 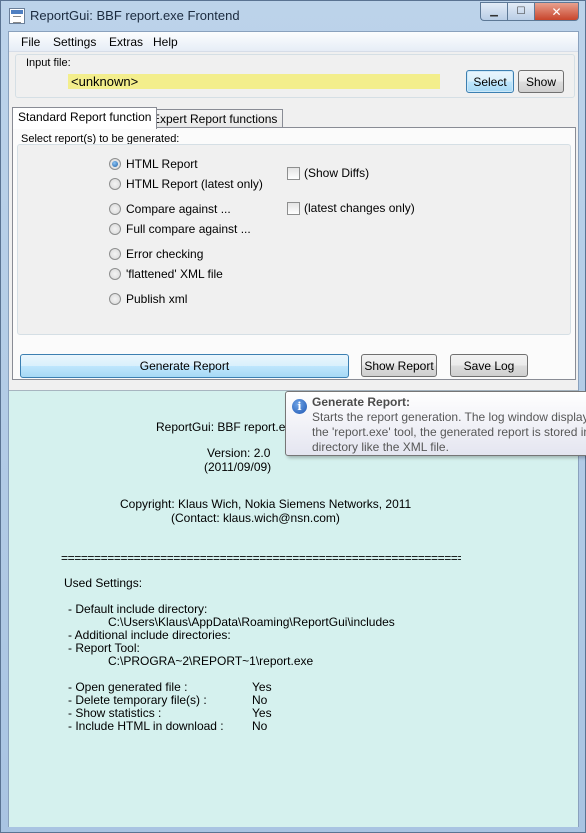 What do you see at coordinates (238, 467) in the screenshot?
I see `log-date: (2011/09/09)` at bounding box center [238, 467].